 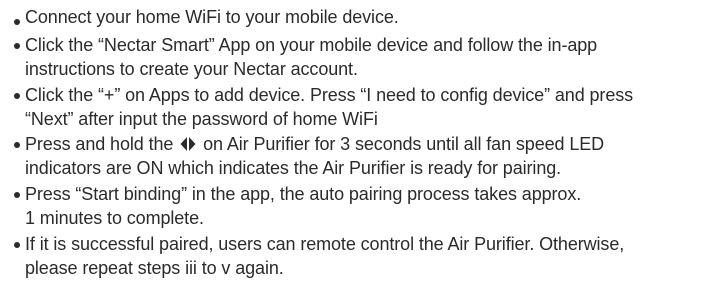 What do you see at coordinates (154, 268) in the screenshot?
I see `step-text: please repeat steps iii to v again.` at bounding box center [154, 268].